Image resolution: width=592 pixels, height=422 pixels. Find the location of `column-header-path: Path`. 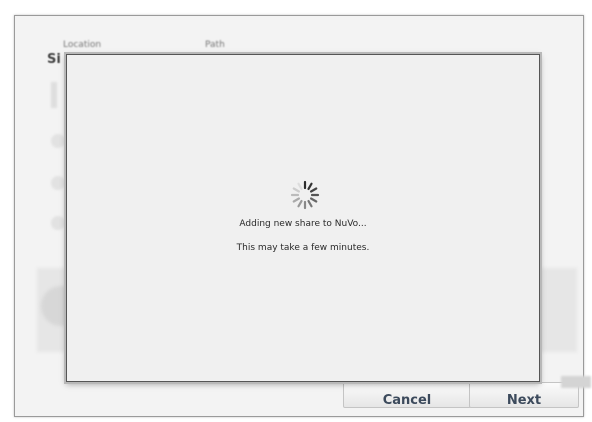

column-header-path: Path is located at coordinates (215, 45).